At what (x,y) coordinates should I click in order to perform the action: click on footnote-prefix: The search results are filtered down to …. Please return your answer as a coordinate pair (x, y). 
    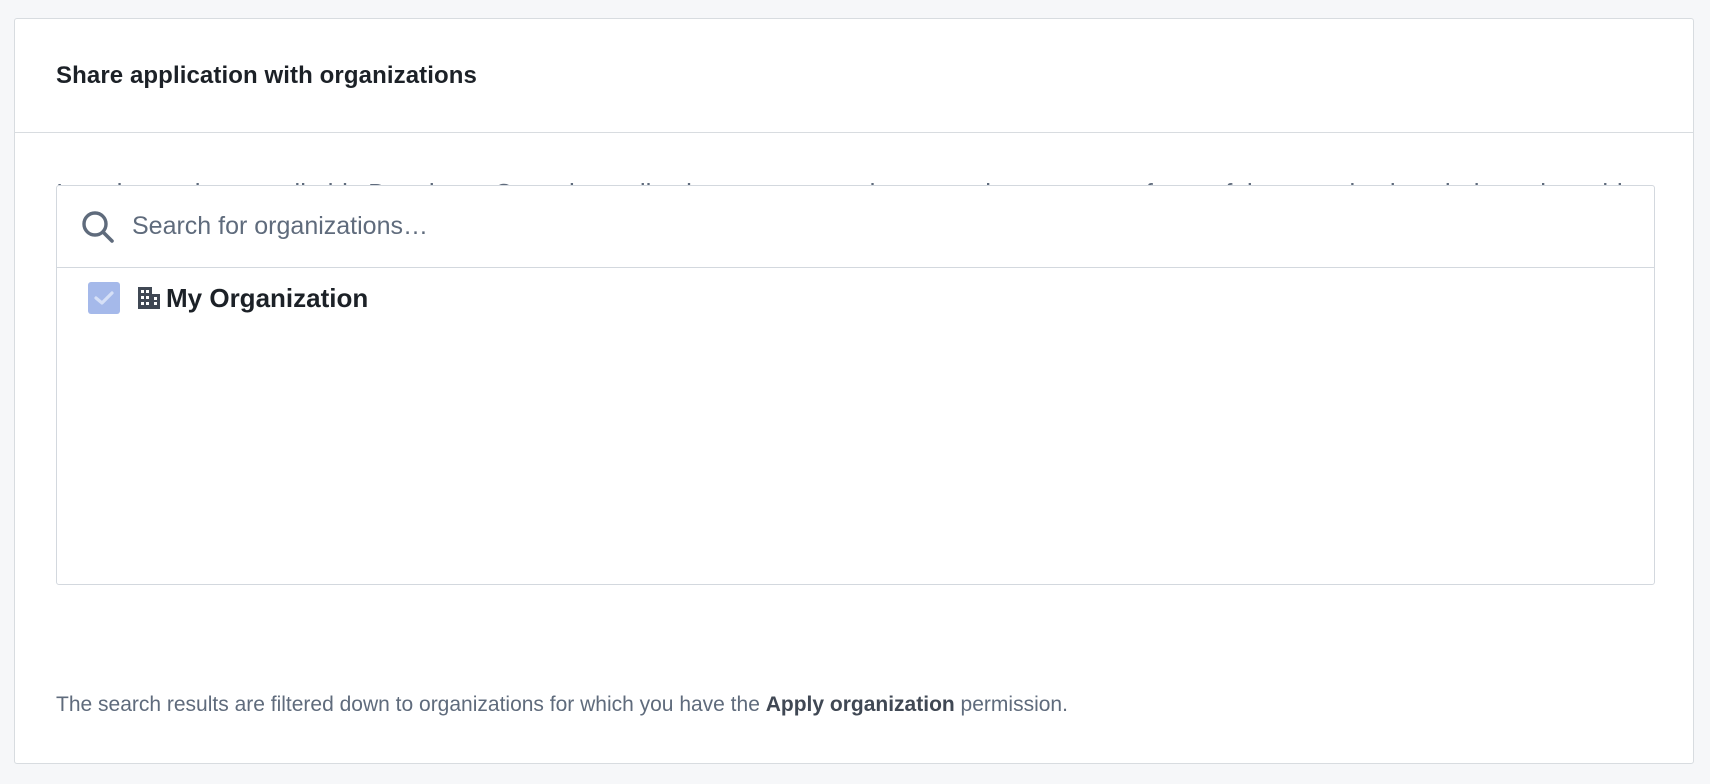
    Looking at the image, I should click on (411, 704).